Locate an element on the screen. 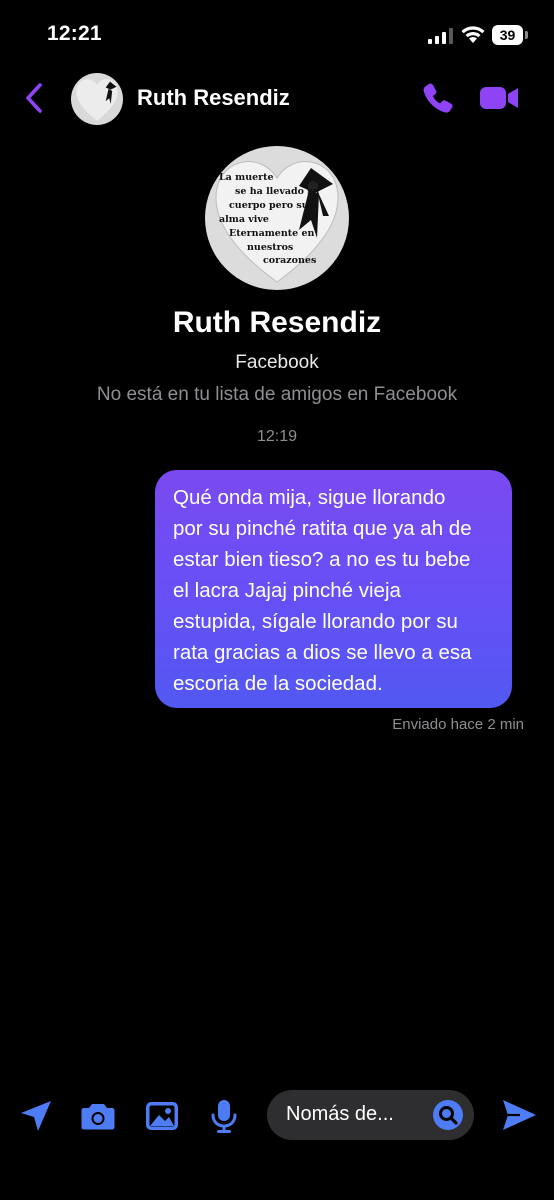  avatar-line-3: cuerpo pero su is located at coordinates (269, 205).